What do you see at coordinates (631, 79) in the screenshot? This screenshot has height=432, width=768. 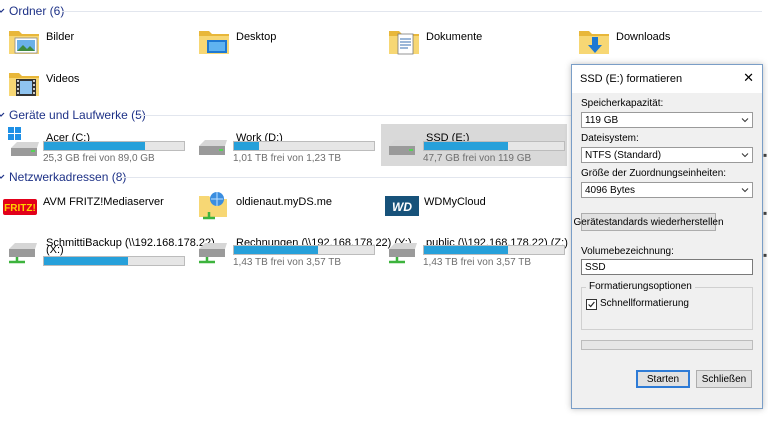 I see `dialog-title: SSD (E:) formatieren` at bounding box center [631, 79].